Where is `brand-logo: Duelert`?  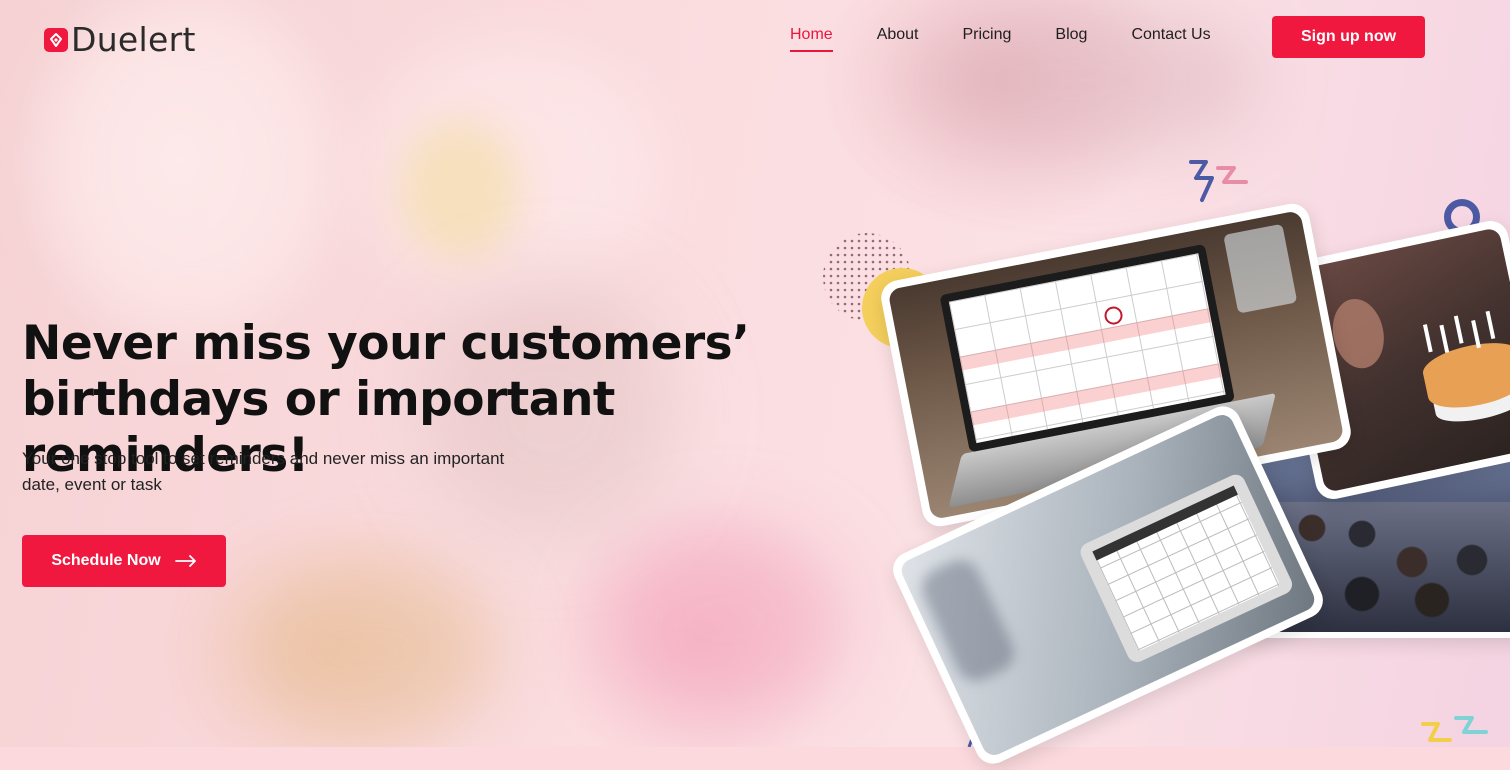 brand-logo: Duelert is located at coordinates (120, 39).